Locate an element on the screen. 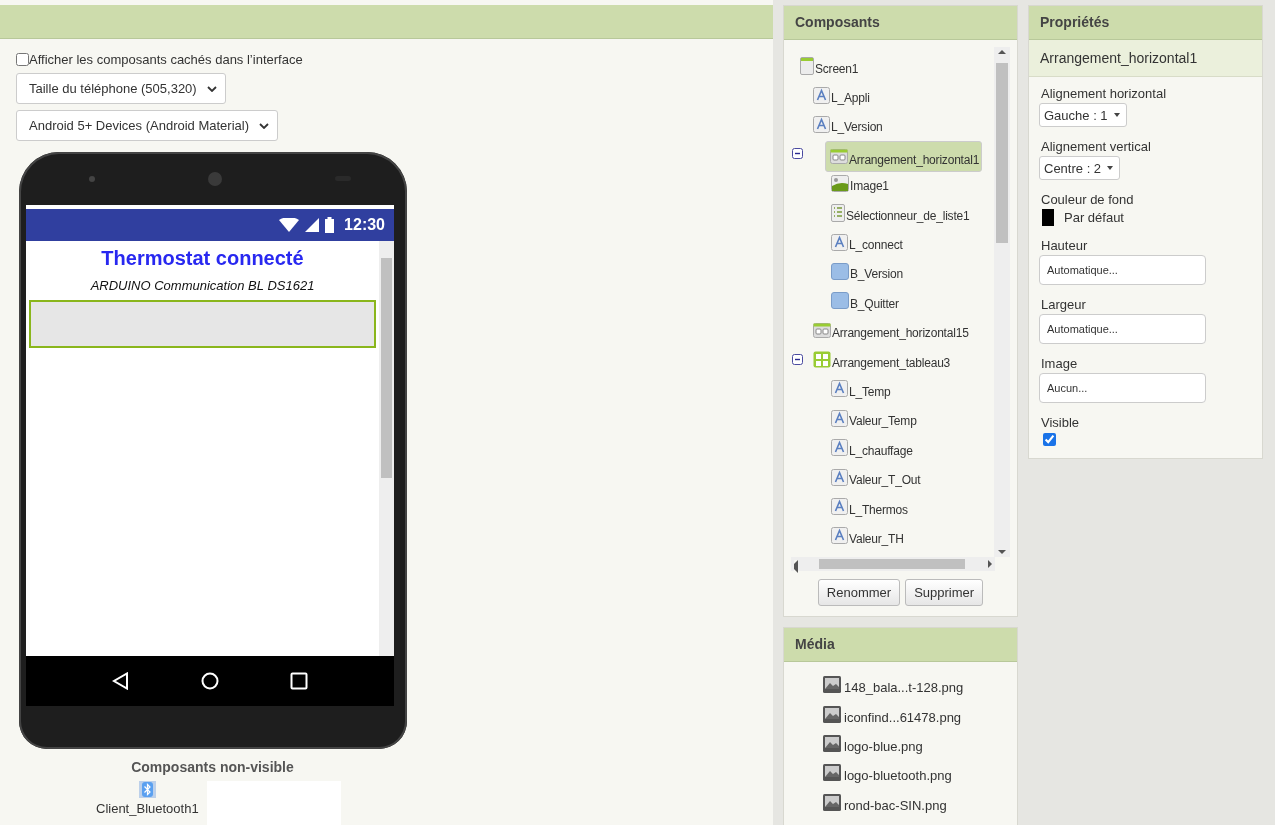 The height and width of the screenshot is (825, 1275). bluetooth-icon is located at coordinates (147, 789).